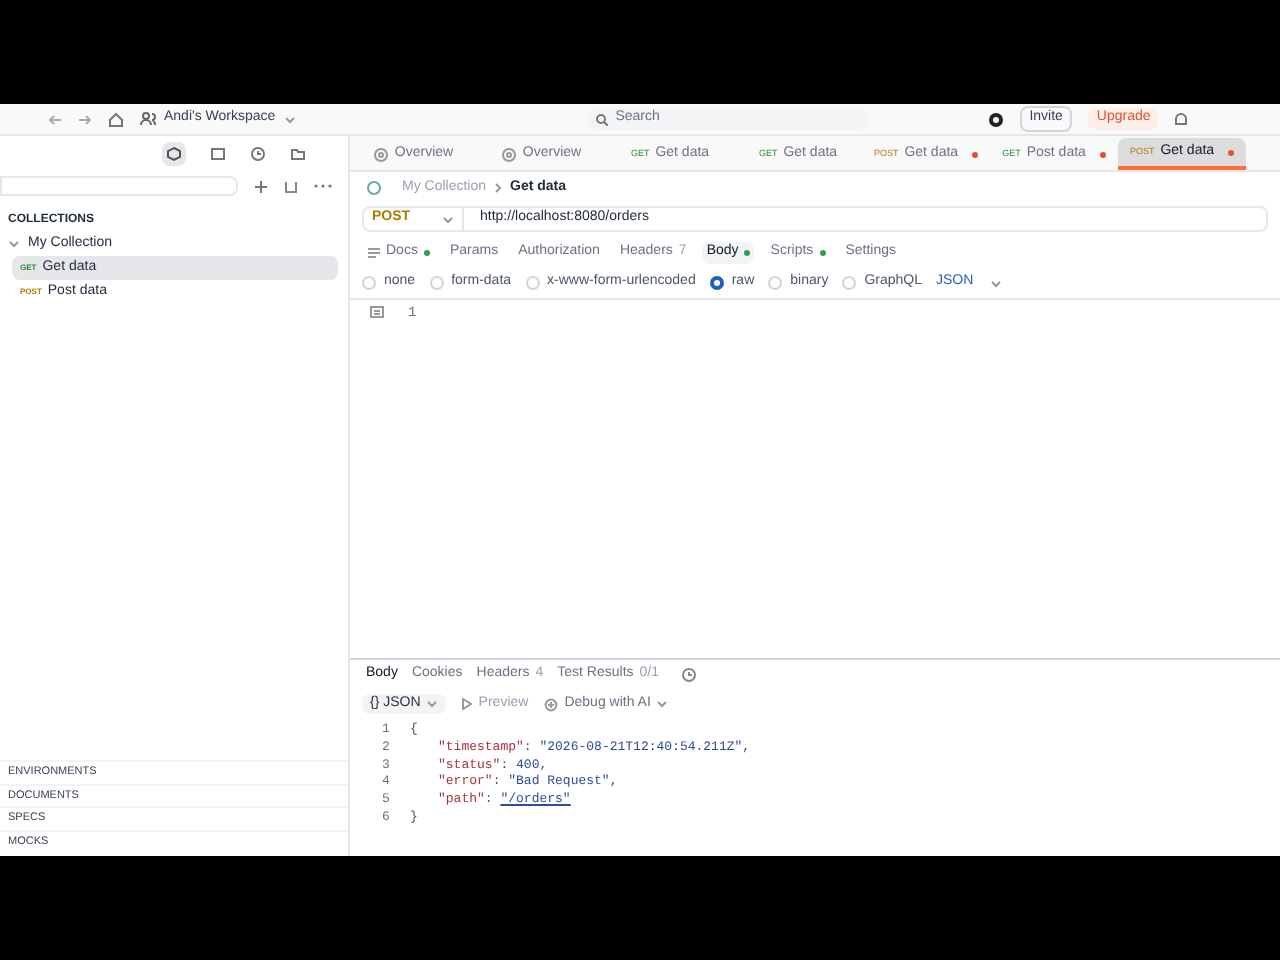  Describe the element at coordinates (55, 119) in the screenshot. I see `back-arrow-icon` at that location.